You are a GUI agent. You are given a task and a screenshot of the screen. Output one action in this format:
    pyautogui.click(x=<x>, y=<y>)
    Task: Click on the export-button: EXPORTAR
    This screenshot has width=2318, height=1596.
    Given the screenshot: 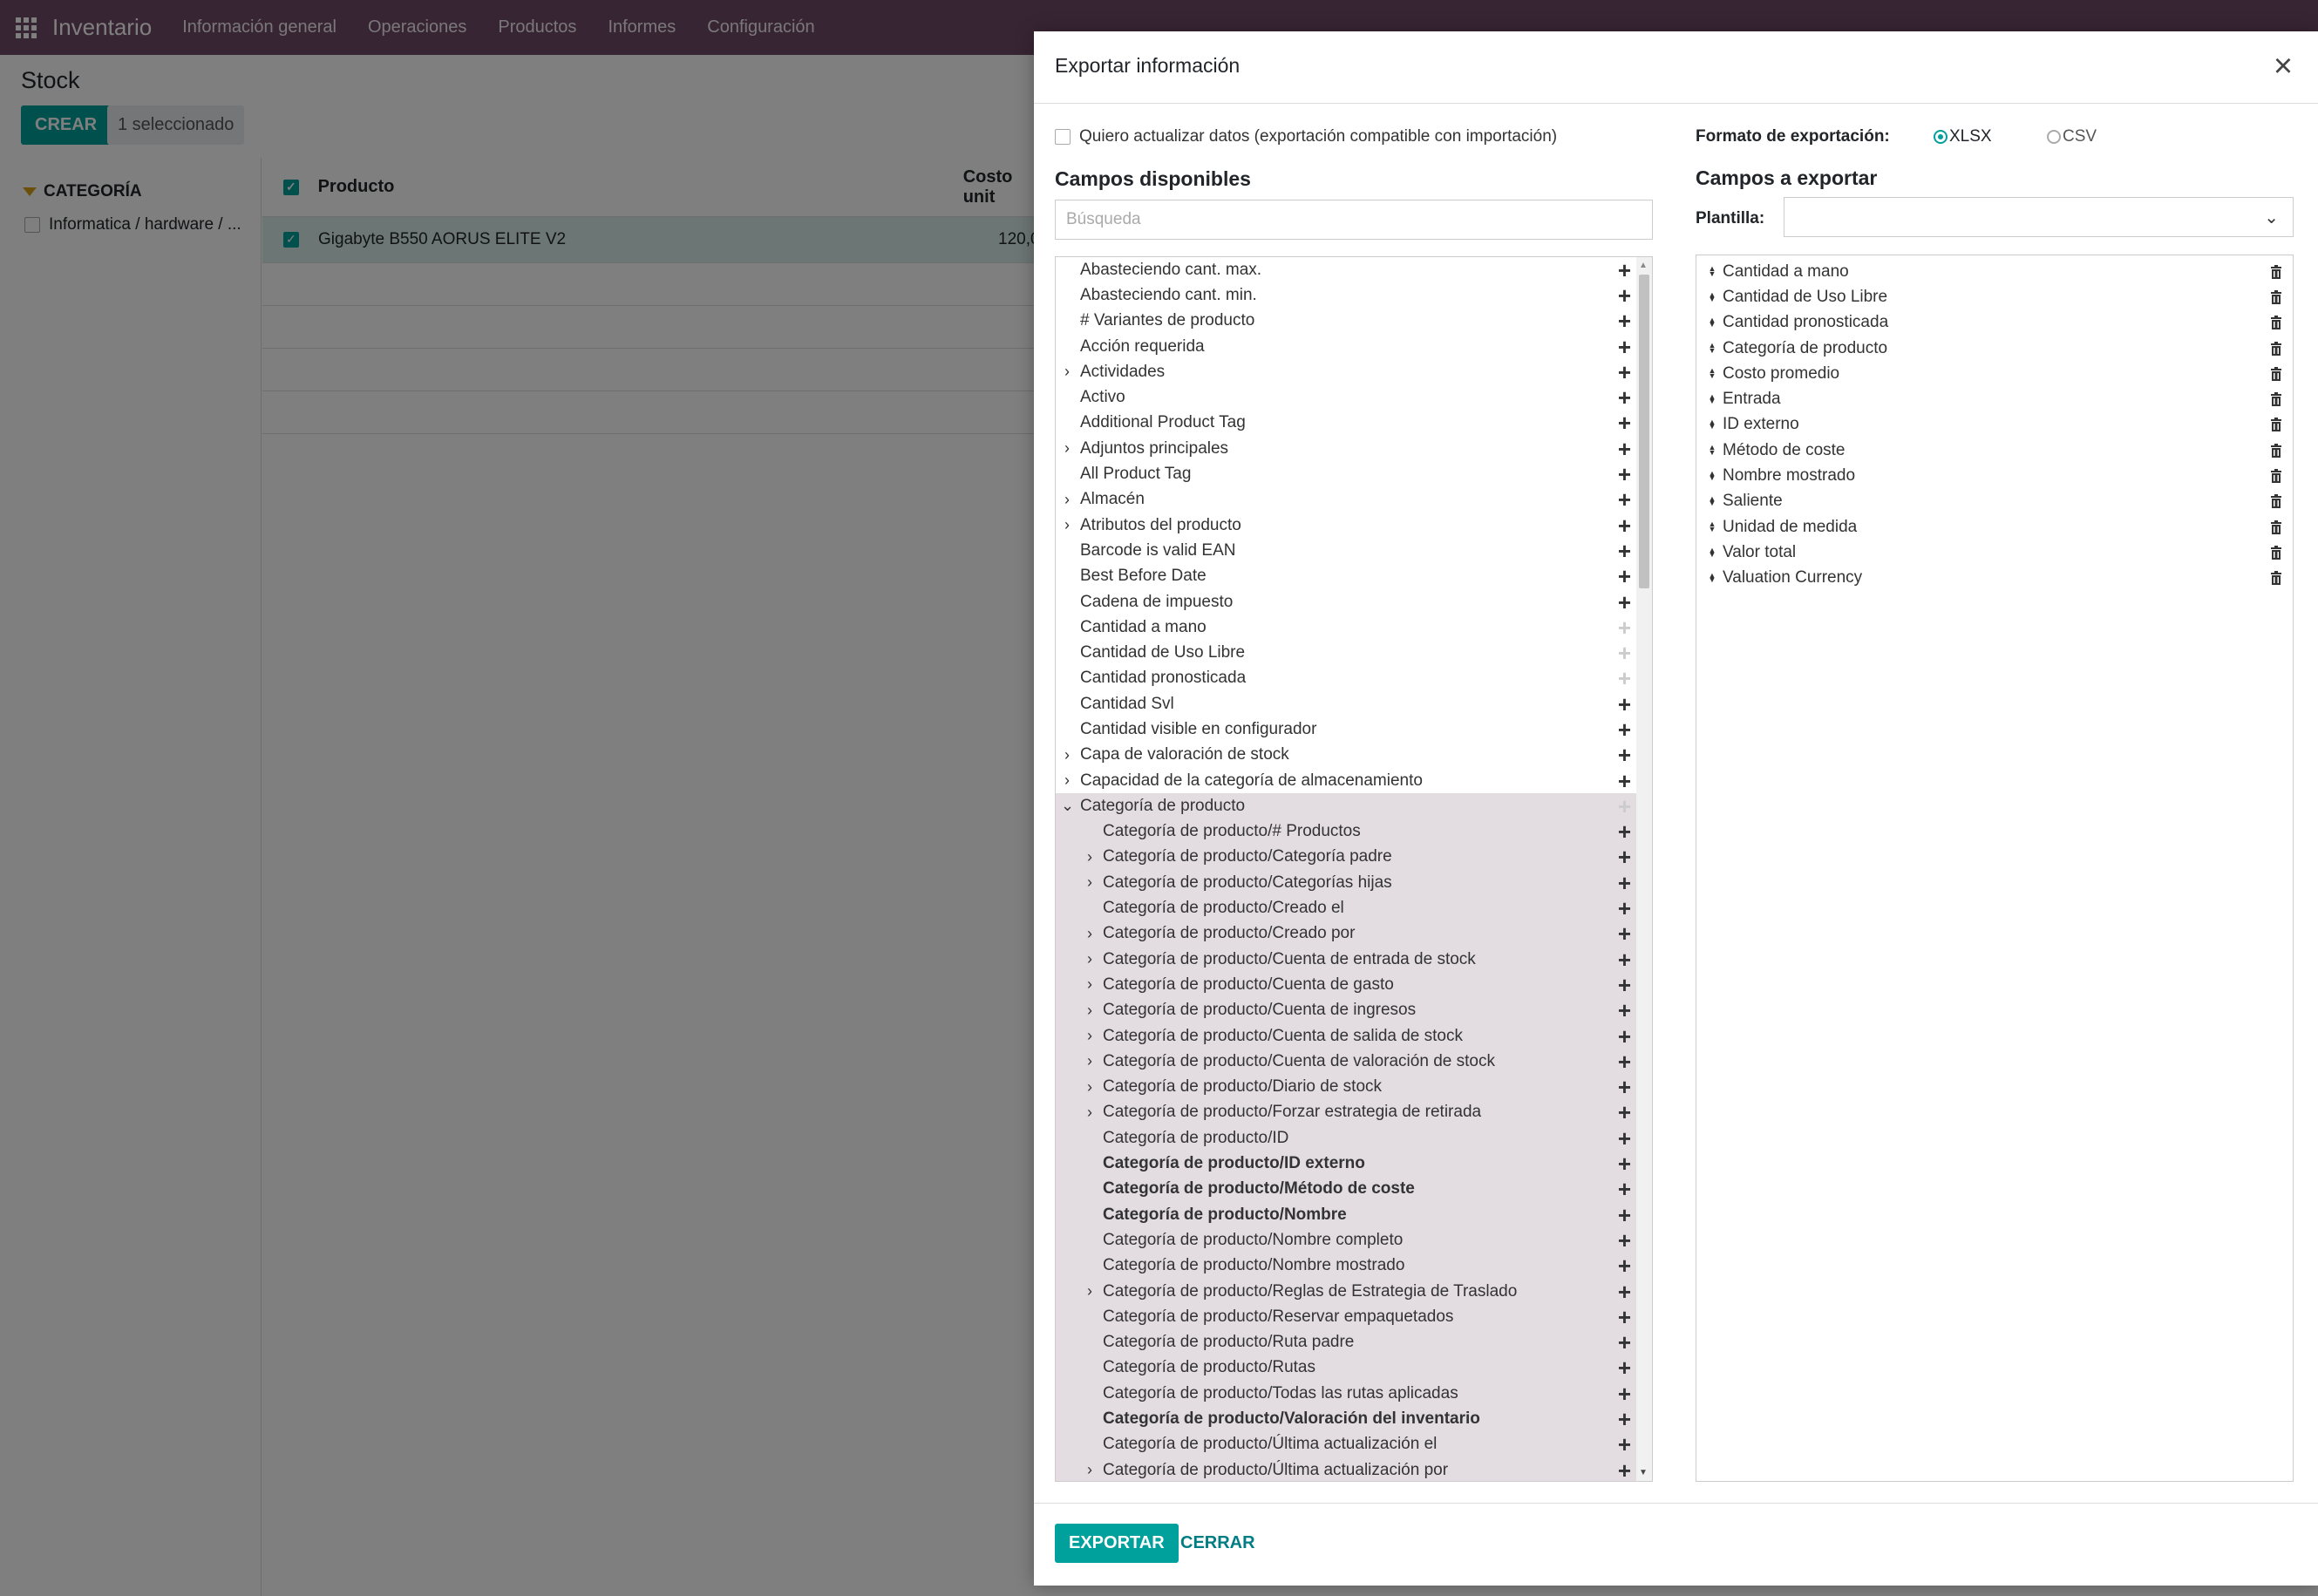 What is the action you would take?
    pyautogui.click(x=1117, y=1543)
    